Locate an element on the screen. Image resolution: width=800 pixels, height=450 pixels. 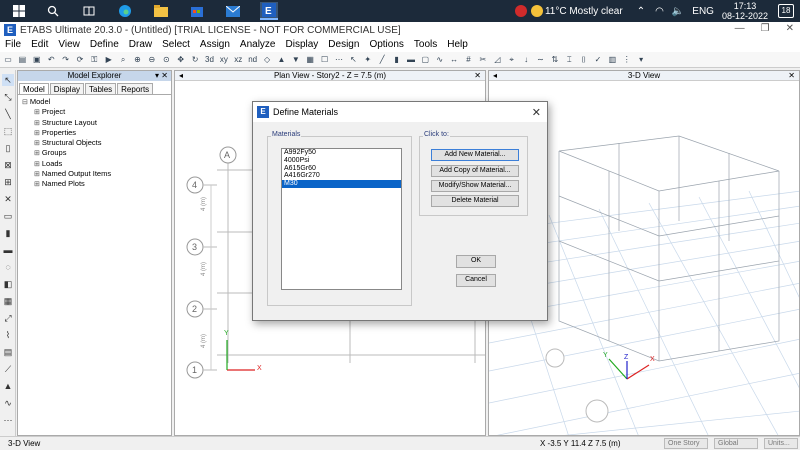
tab-model: Model is located at coordinates (34, 88).